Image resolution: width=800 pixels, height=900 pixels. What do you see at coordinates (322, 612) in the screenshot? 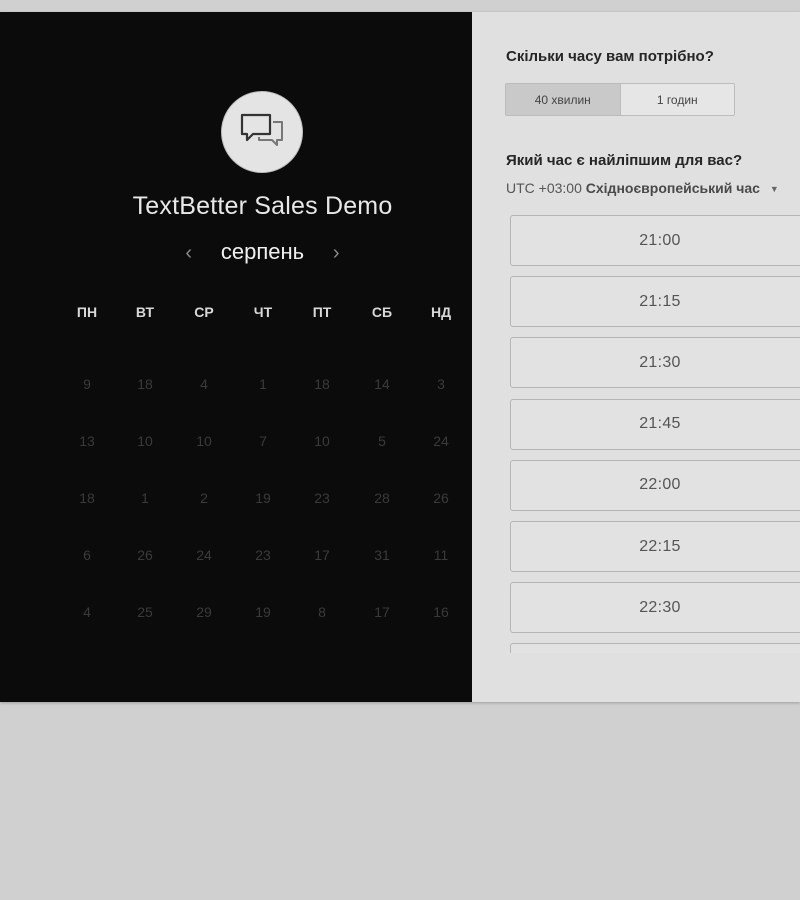
I see `calendar-day: 8` at bounding box center [322, 612].